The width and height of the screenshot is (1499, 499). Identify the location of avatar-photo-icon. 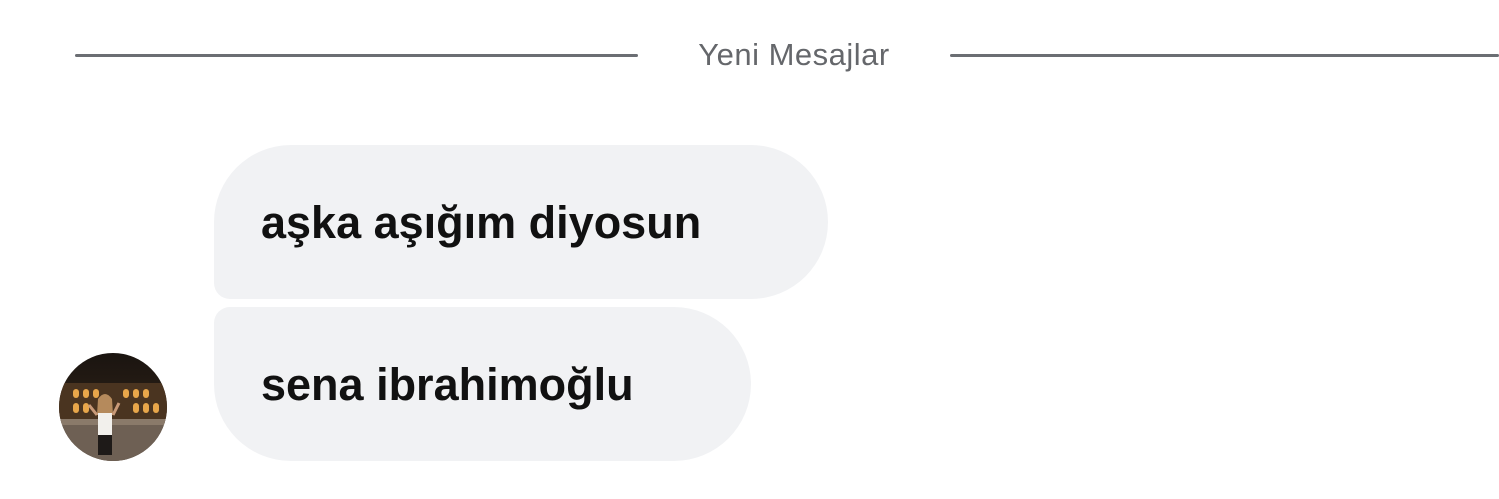
(113, 407).